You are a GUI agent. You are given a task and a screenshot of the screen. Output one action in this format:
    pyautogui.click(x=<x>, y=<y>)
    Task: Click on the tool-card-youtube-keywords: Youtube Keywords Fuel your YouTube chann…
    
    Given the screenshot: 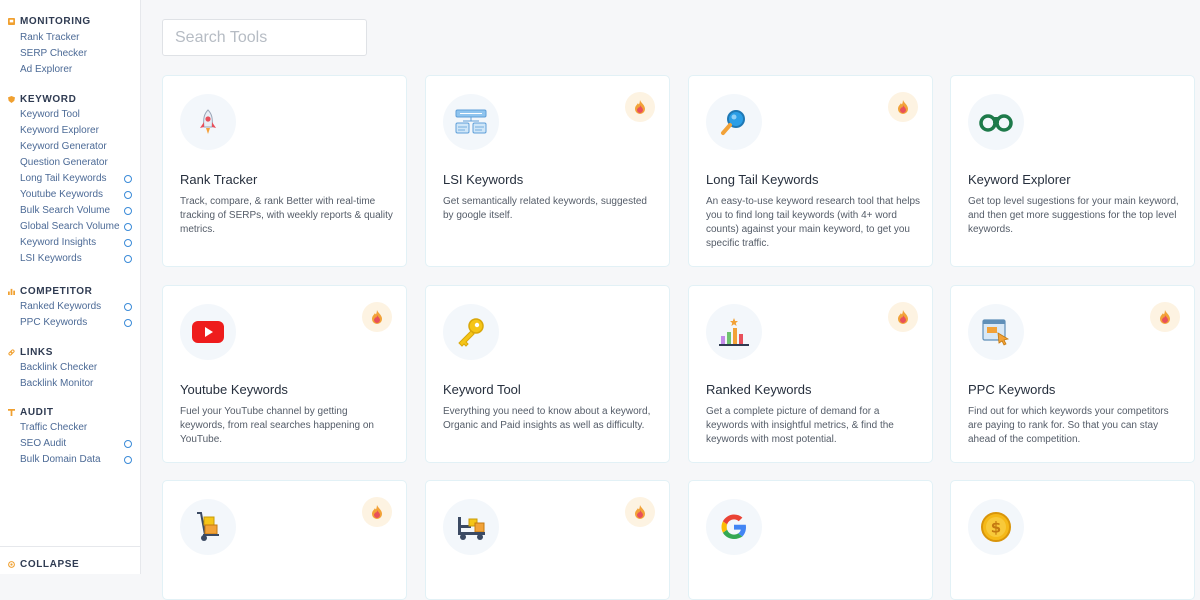 What is the action you would take?
    pyautogui.click(x=284, y=374)
    